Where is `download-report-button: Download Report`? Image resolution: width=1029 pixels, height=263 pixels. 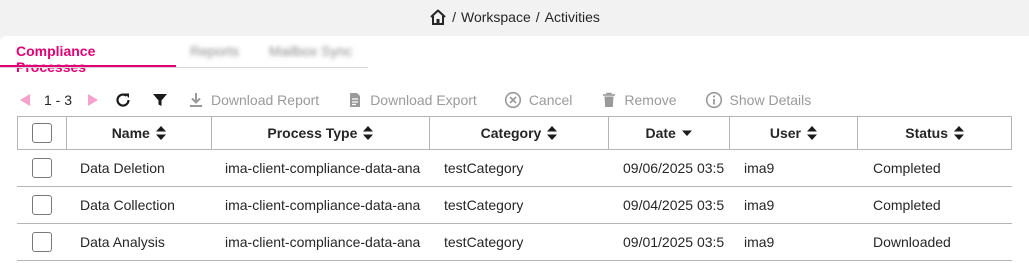
download-report-button: Download Report is located at coordinates (253, 100).